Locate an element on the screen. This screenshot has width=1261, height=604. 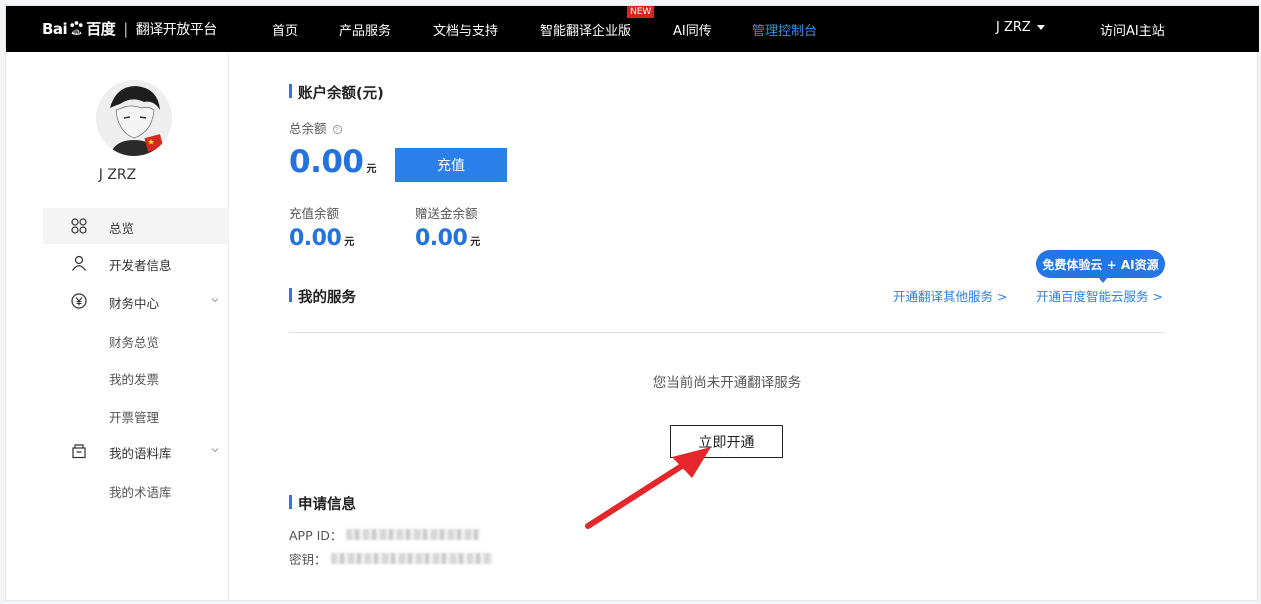
avatar is located at coordinates (134, 118).